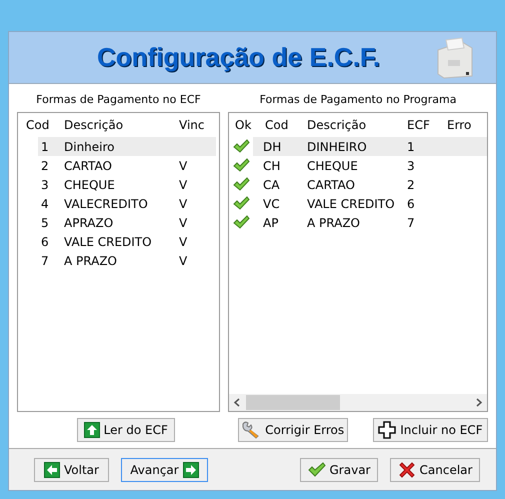 The width and height of the screenshot is (505, 499). What do you see at coordinates (118, 100) in the screenshot?
I see `panel-title: Formas de Pagamento no ECF` at bounding box center [118, 100].